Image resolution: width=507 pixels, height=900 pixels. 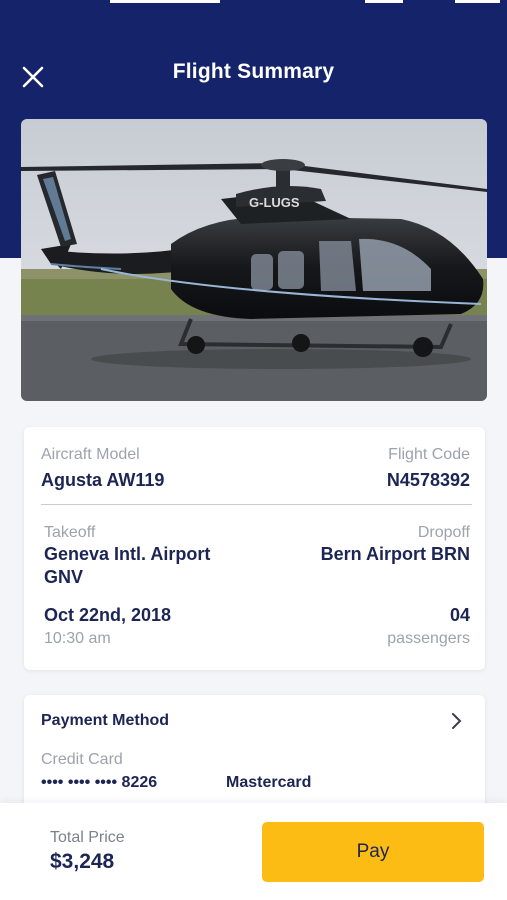 What do you see at coordinates (82, 759) in the screenshot?
I see `payment-type-label: Credit Card` at bounding box center [82, 759].